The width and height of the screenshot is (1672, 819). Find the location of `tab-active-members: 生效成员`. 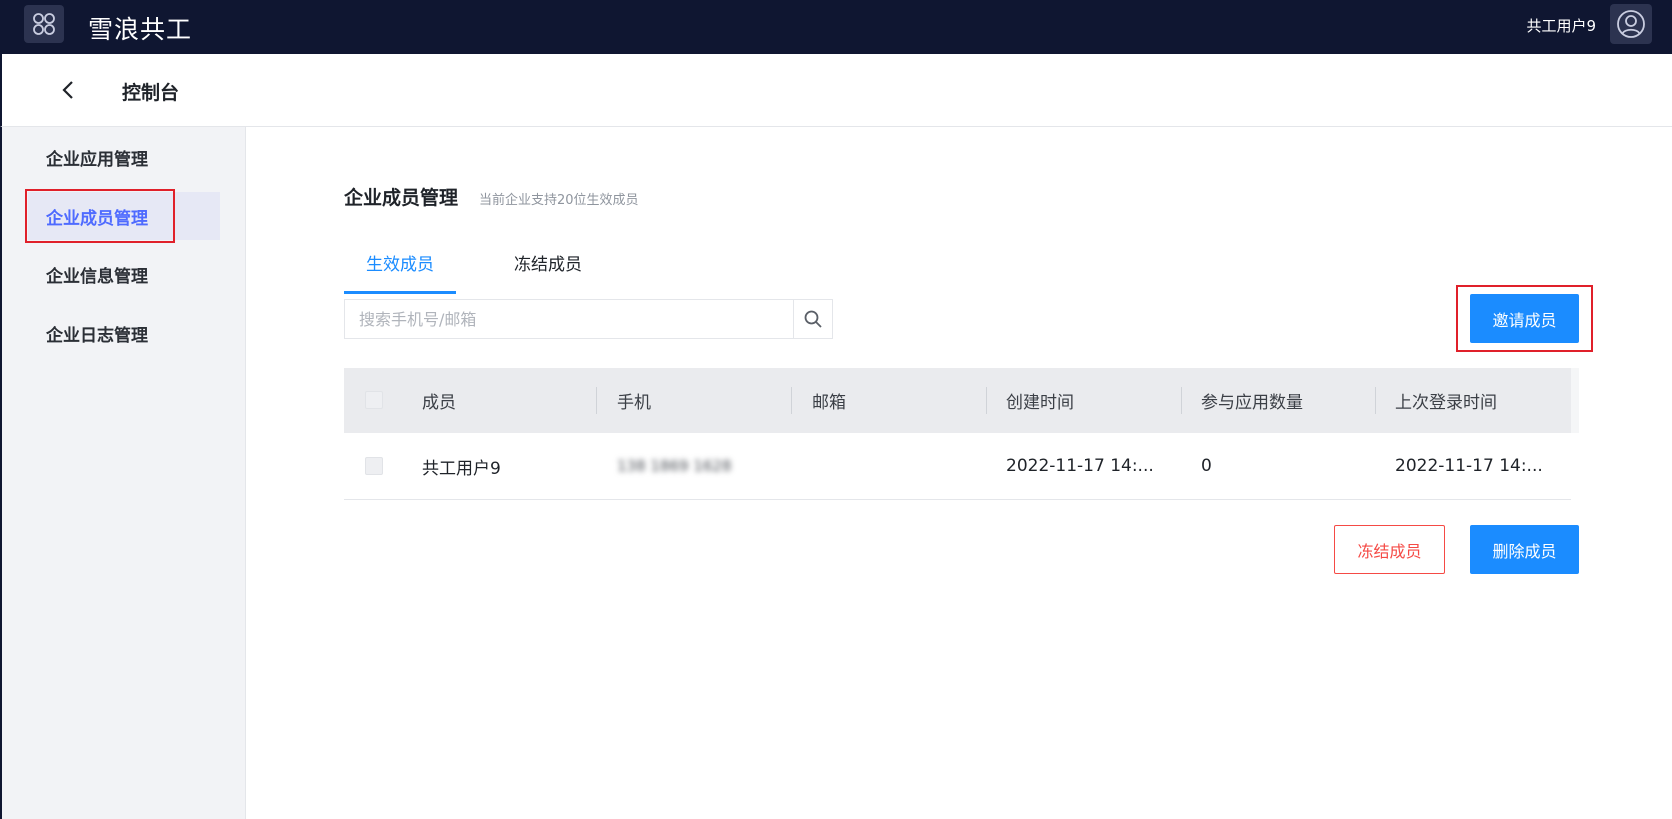

tab-active-members: 生效成员 is located at coordinates (400, 262).